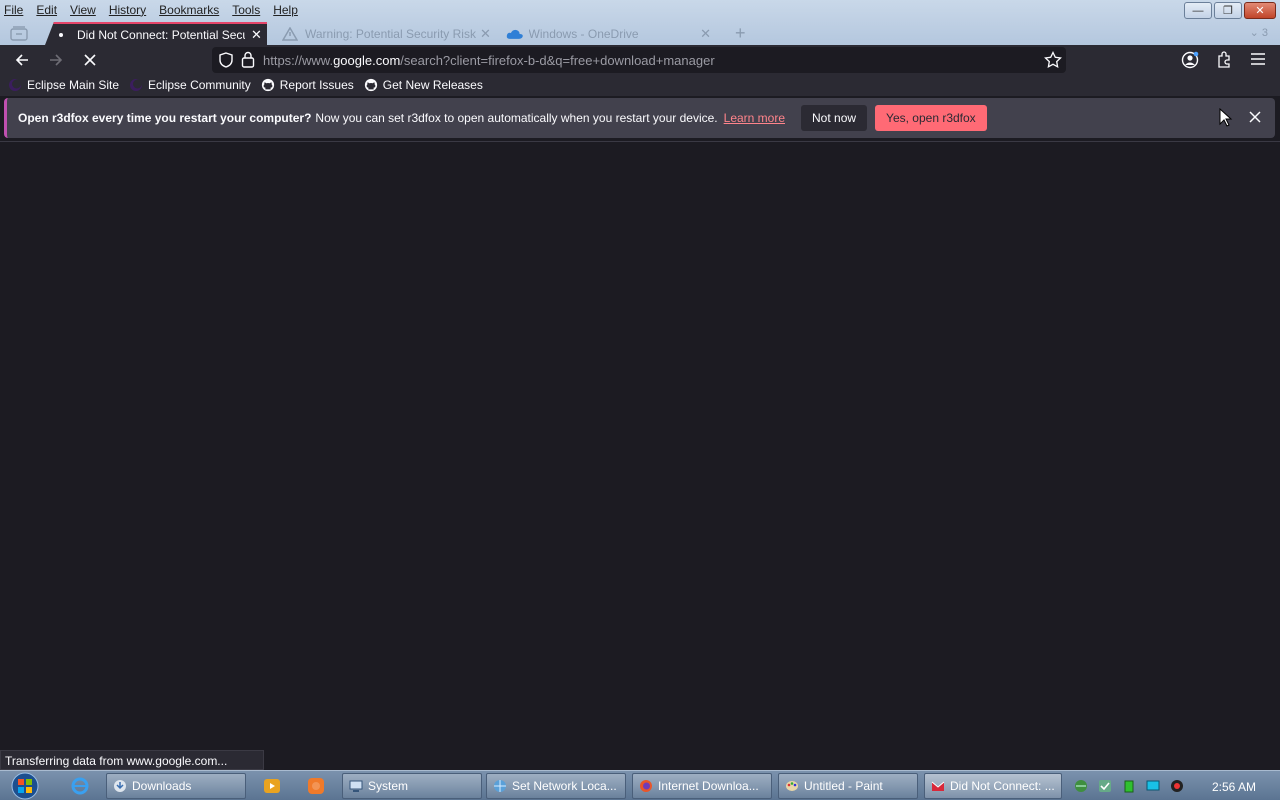 The height and width of the screenshot is (800, 1280). Describe the element at coordinates (316, 85) in the screenshot. I see `bookmark-label: Report Issues` at that location.